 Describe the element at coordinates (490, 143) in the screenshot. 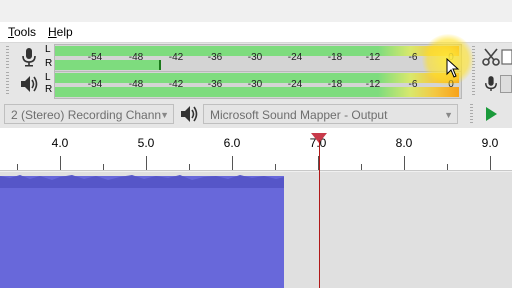

I see `timeline-label: 9.0` at that location.